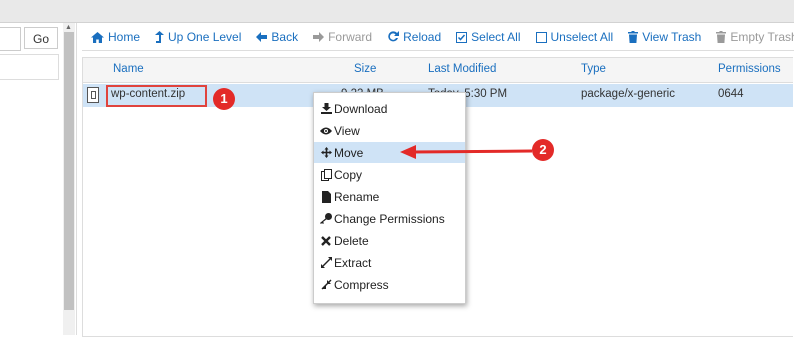  I want to click on column-header-name: Name, so click(128, 69).